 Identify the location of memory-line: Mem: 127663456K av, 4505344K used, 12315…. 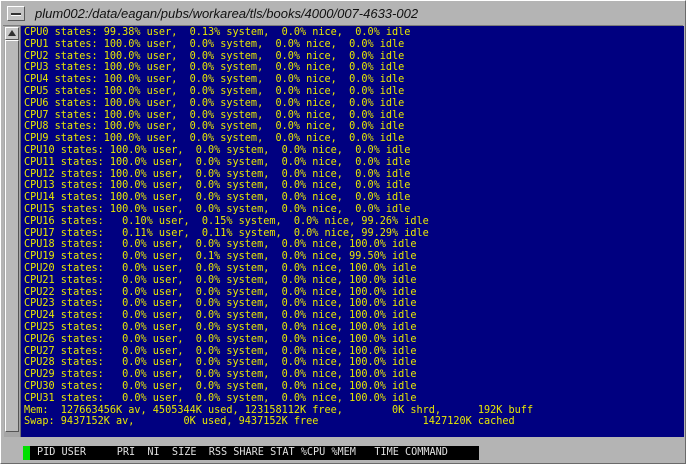
(279, 410).